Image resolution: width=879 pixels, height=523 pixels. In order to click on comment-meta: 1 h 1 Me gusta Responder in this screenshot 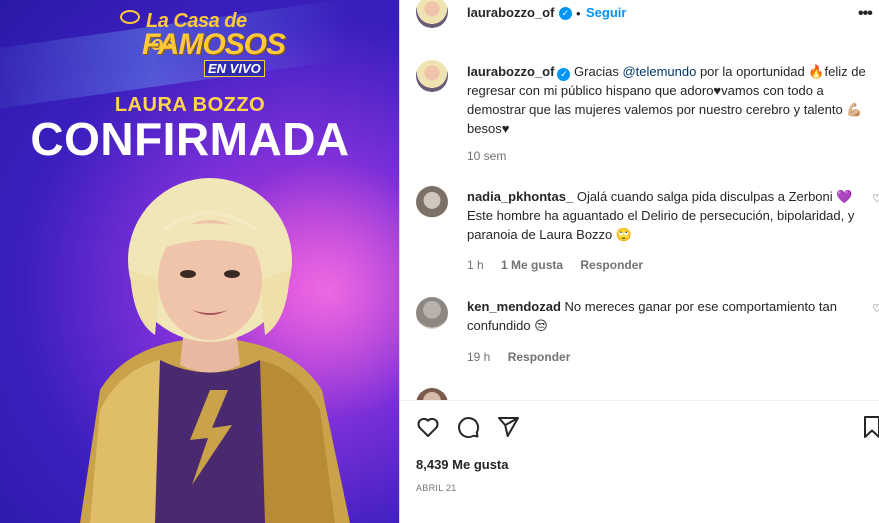, I will do `click(562, 265)`.